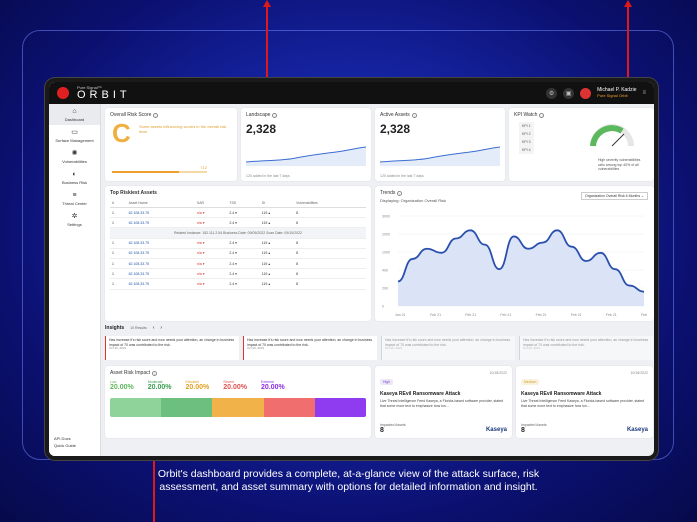 Image resolution: width=697 pixels, height=522 pixels. What do you see at coordinates (644, 93) in the screenshot?
I see `chevron-down-icon: ≡` at bounding box center [644, 93].